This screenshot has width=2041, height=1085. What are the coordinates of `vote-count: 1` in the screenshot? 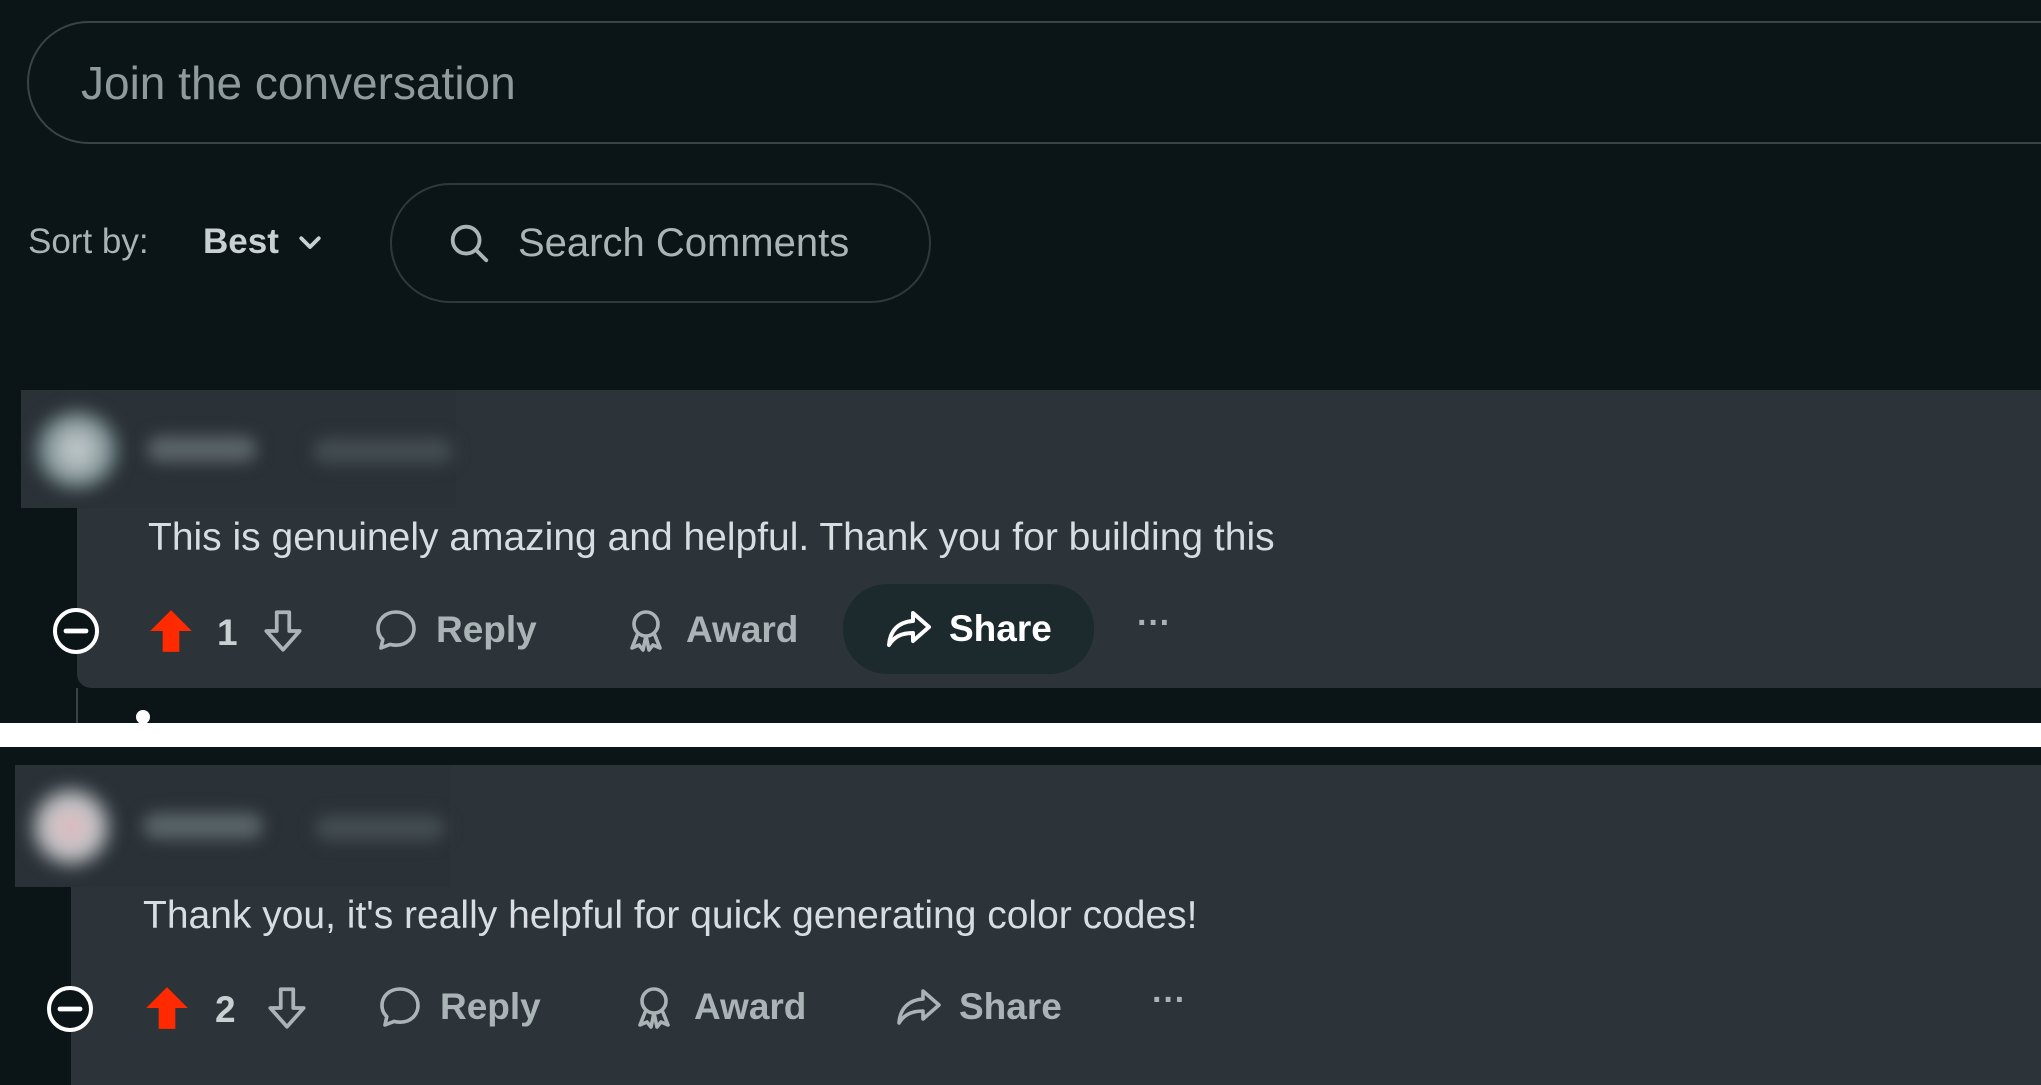 It's located at (227, 632).